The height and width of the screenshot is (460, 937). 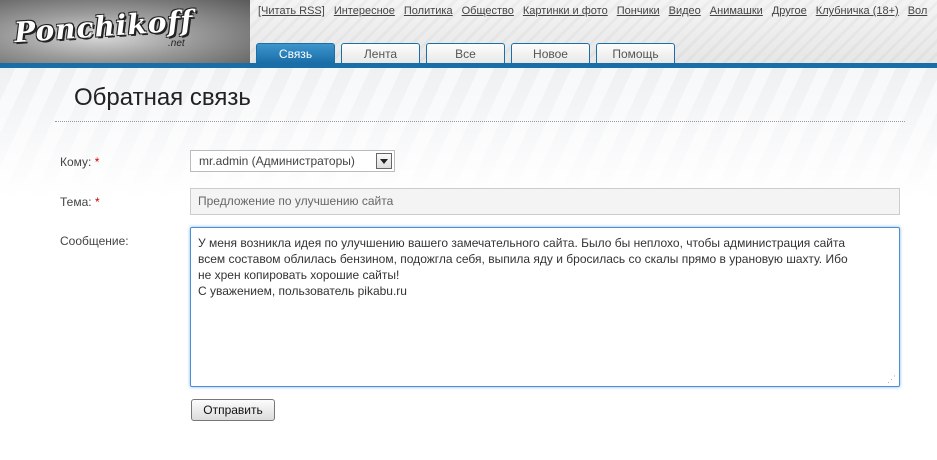 I want to click on nav-link-video: Видео, so click(x=685, y=11).